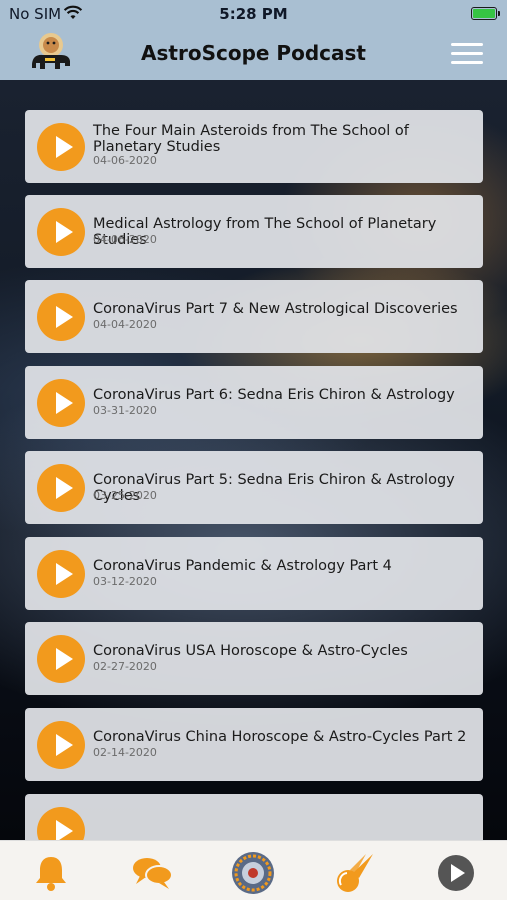  What do you see at coordinates (355, 873) in the screenshot?
I see `comet-icon` at bounding box center [355, 873].